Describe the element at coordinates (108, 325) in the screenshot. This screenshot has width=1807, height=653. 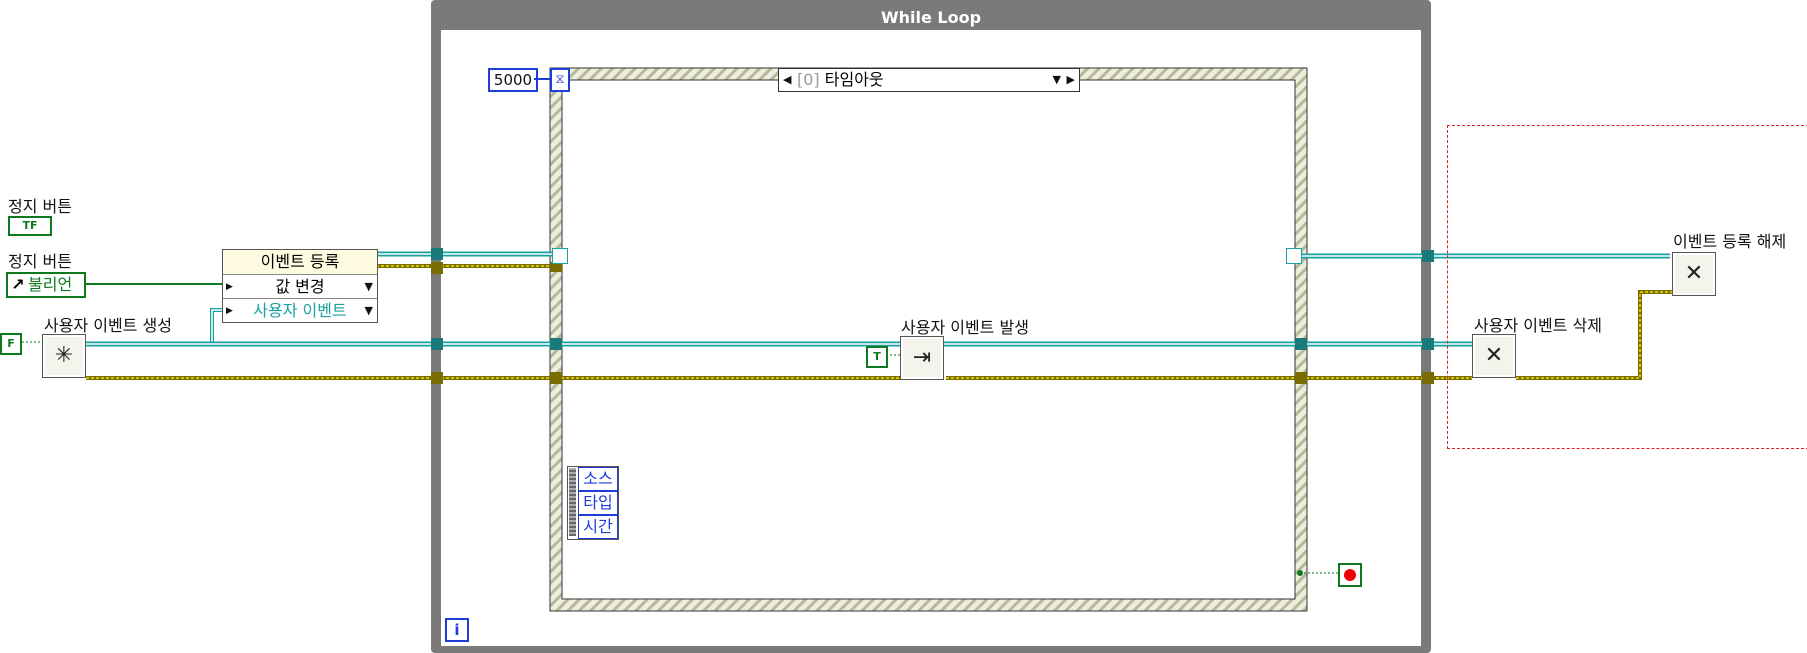
I see `create-user-event-label: 사용자 이벤트 생성` at that location.